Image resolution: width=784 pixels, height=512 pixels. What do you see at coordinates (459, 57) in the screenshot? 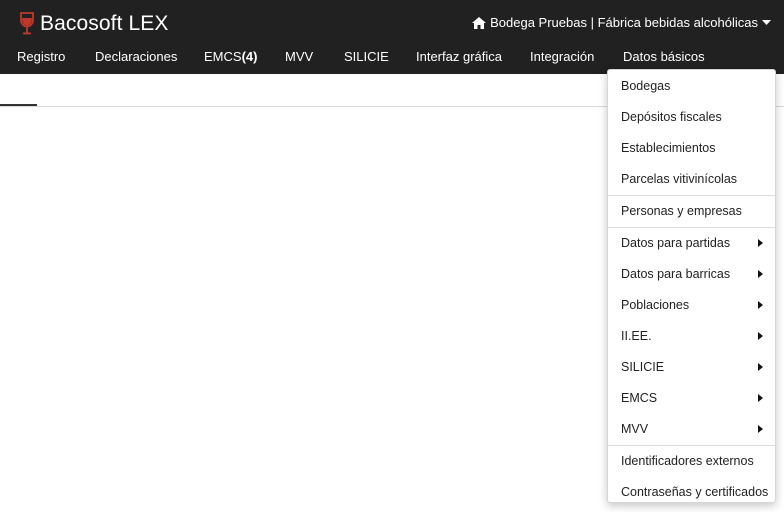
I see `menu-interfaz-grafica: Interfaz gráfica` at bounding box center [459, 57].